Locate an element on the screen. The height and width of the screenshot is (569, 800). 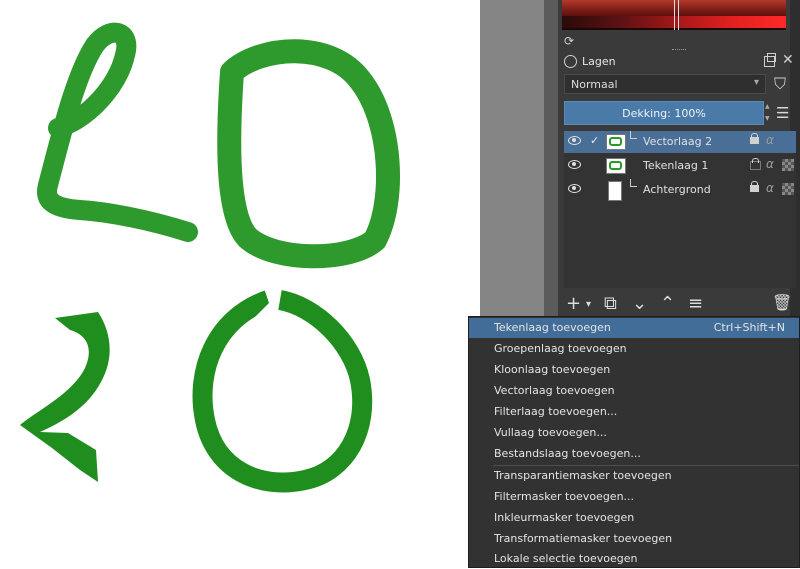
canvas-border is located at coordinates (512, 160).